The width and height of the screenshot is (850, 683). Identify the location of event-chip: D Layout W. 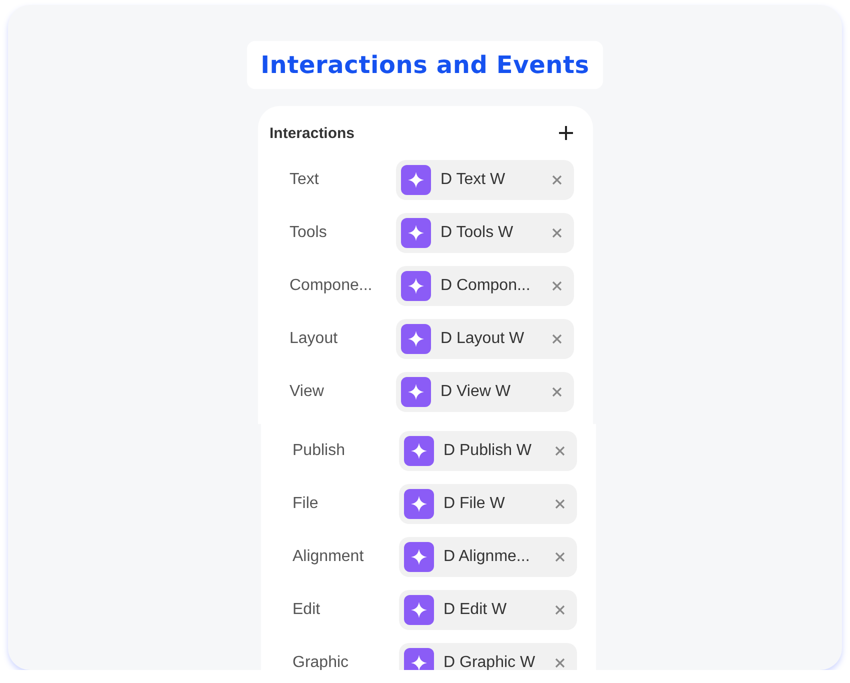
(485, 338).